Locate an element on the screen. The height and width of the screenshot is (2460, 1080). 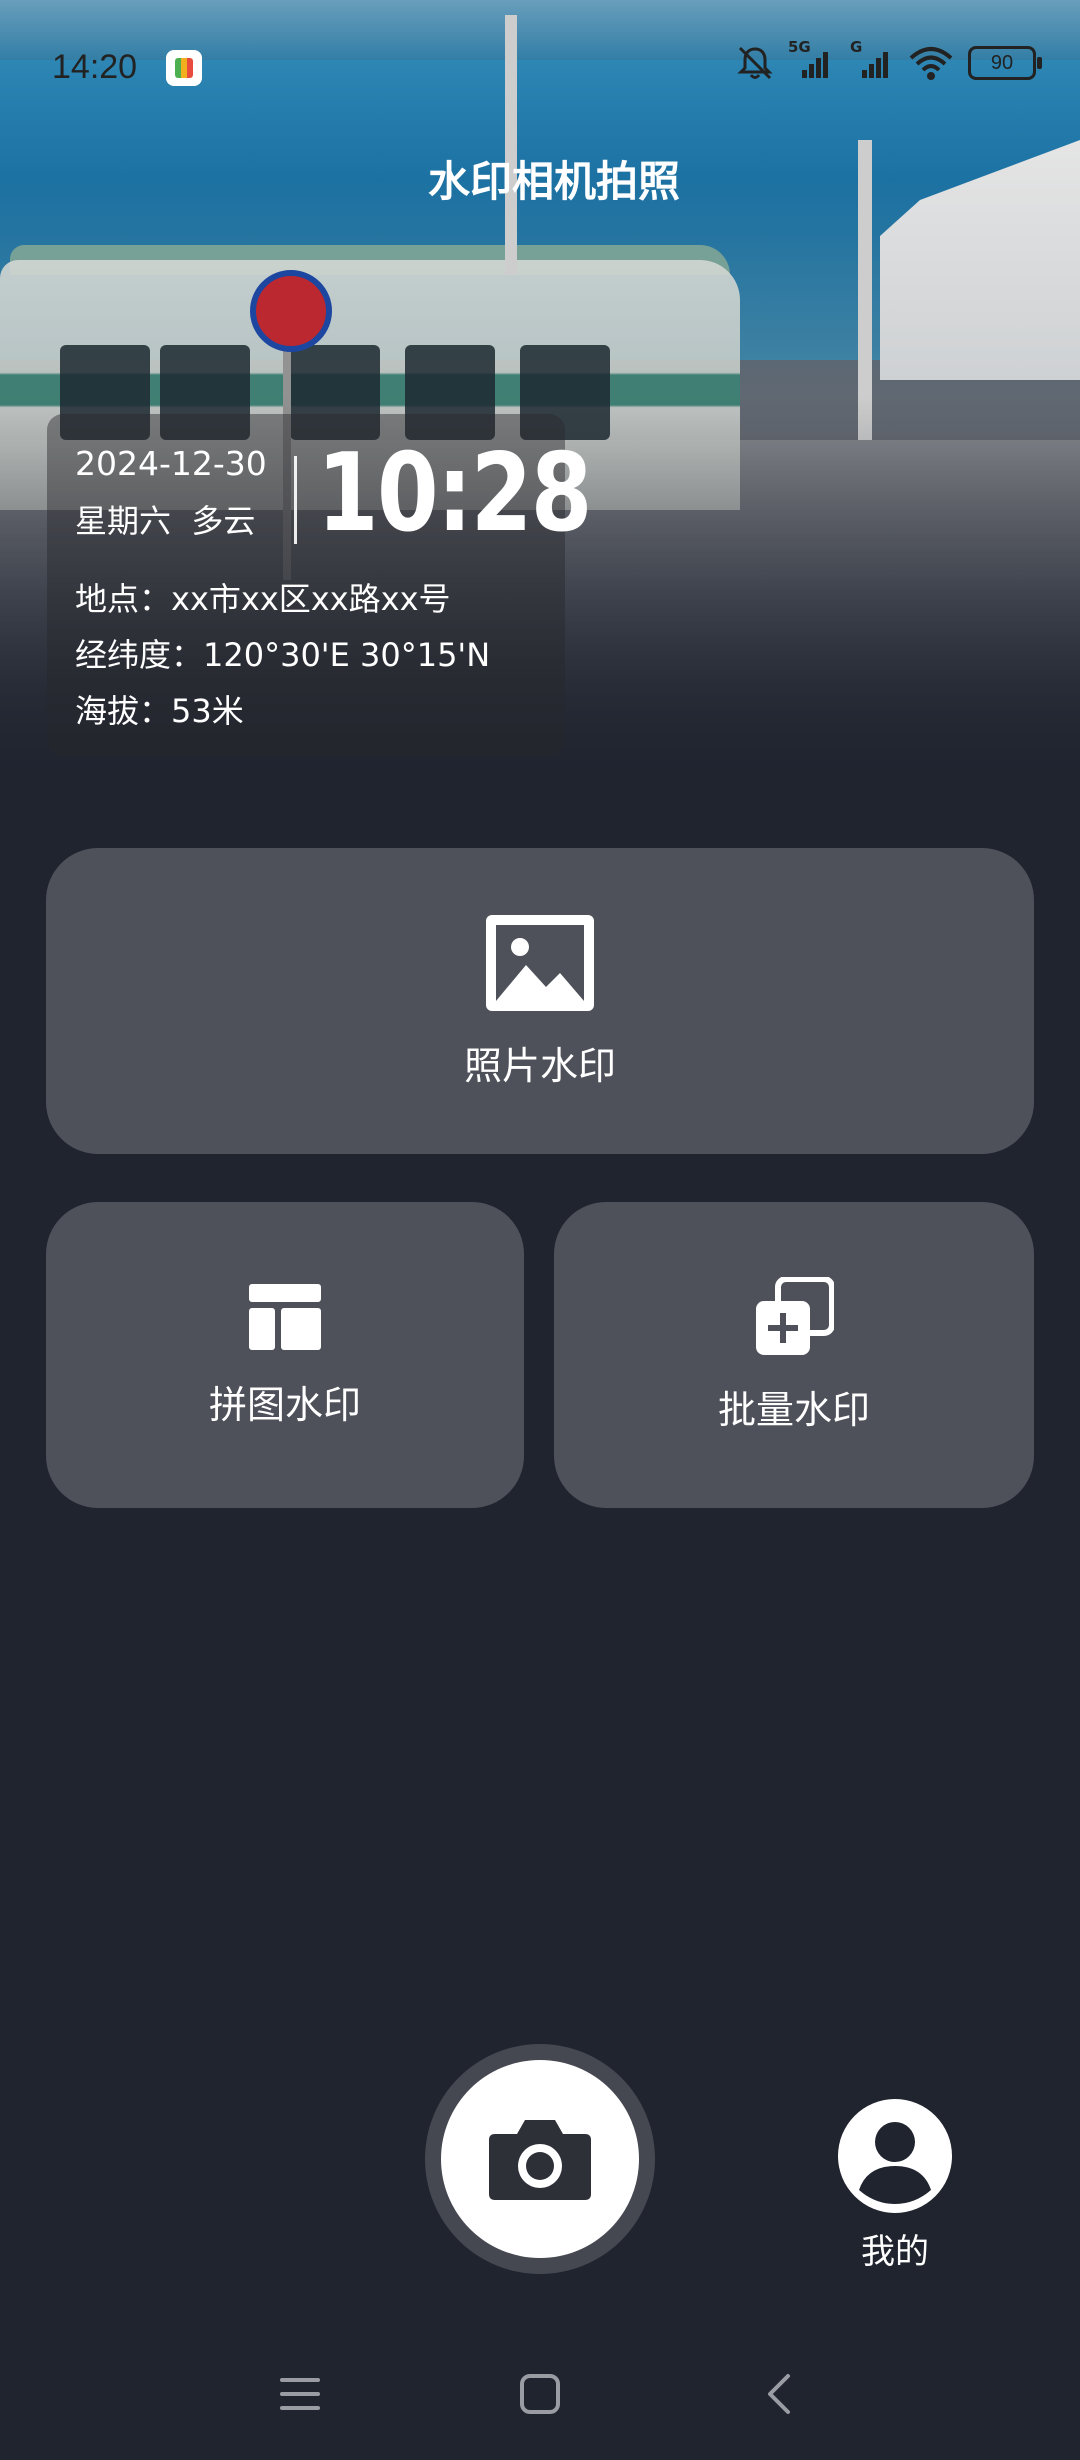
home-square-icon is located at coordinates (540, 2394).